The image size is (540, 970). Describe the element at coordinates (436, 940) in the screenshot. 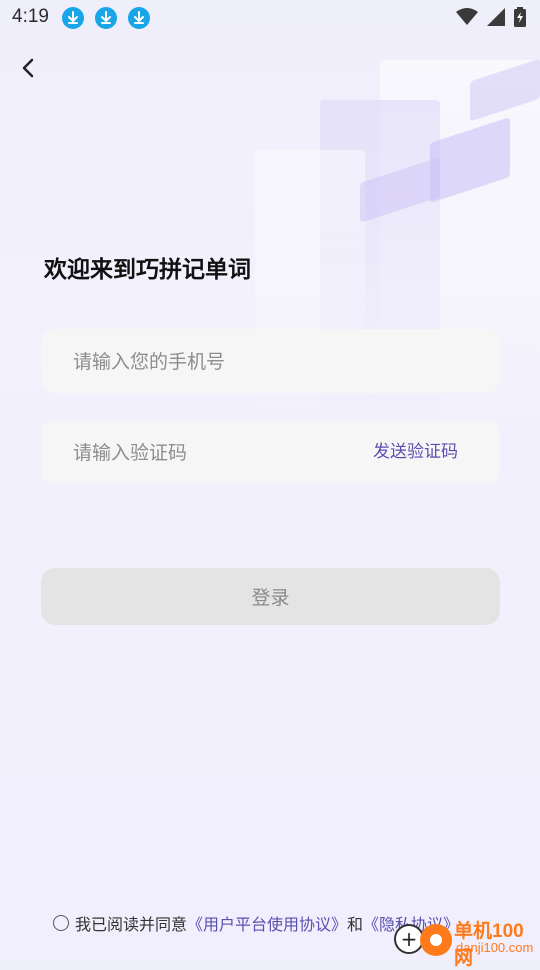

I see `logo-icon` at that location.